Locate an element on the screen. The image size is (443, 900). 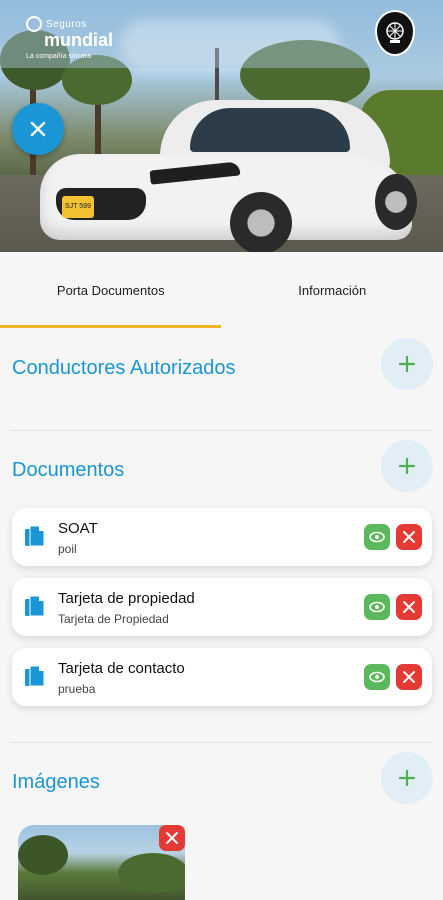
delete-image-button is located at coordinates (172, 838).